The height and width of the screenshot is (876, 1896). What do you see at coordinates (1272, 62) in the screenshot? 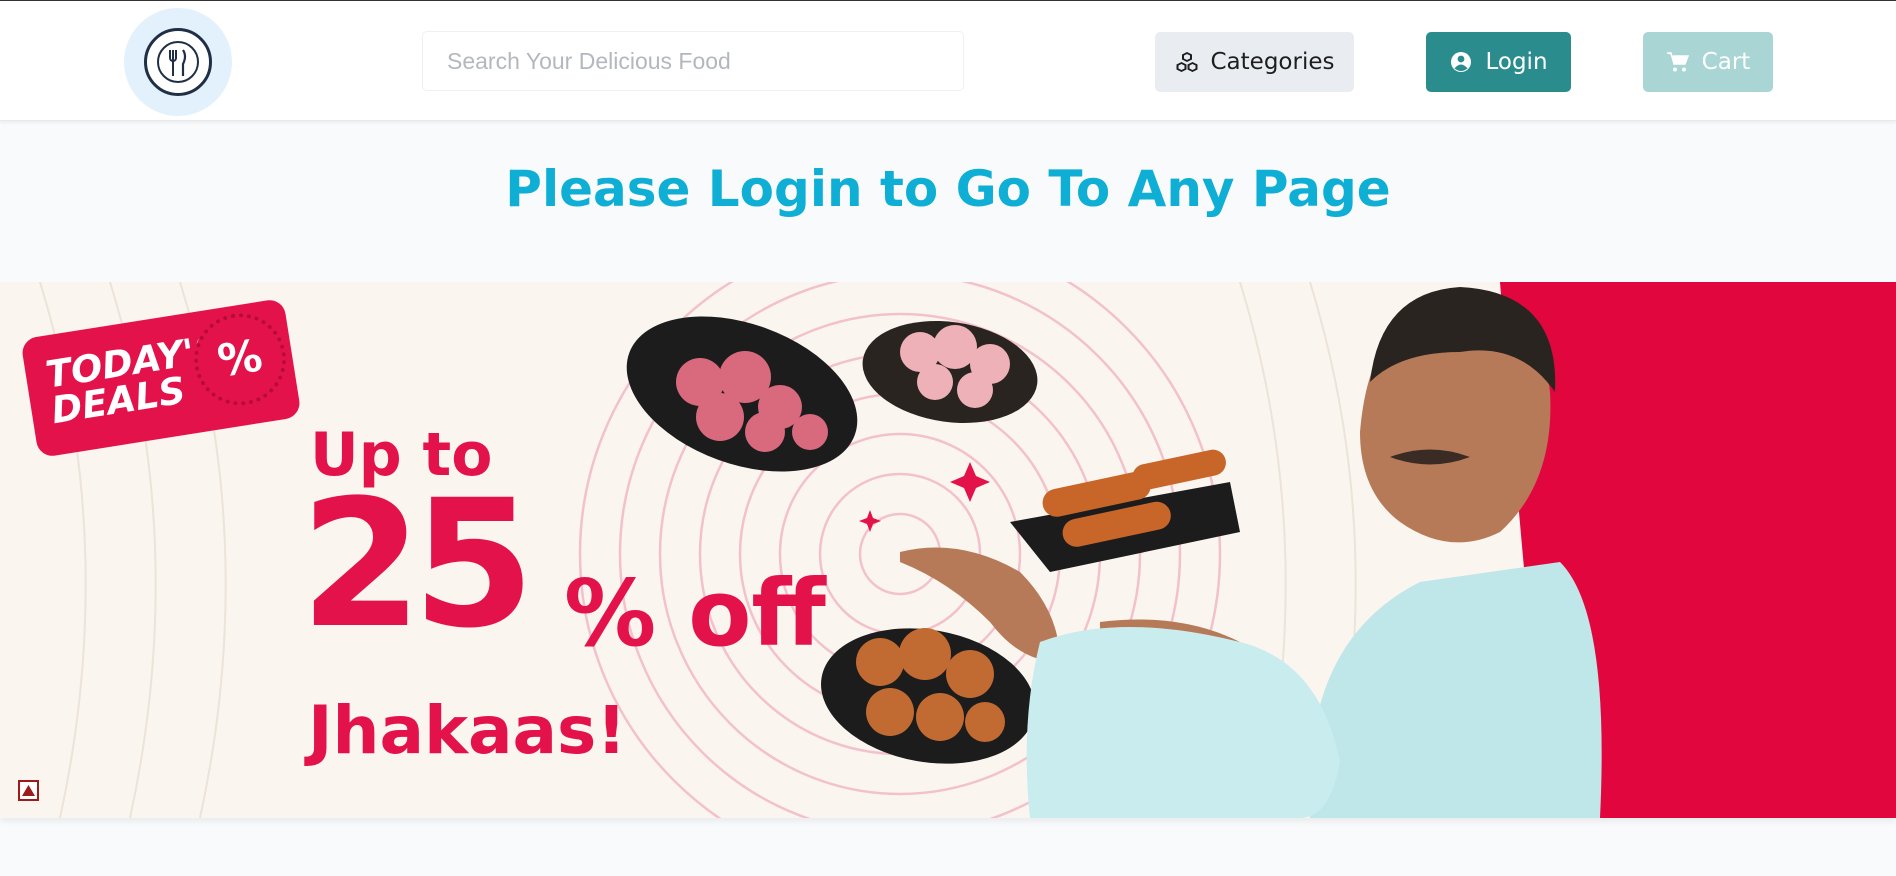
I see `categories-label: Categories` at bounding box center [1272, 62].